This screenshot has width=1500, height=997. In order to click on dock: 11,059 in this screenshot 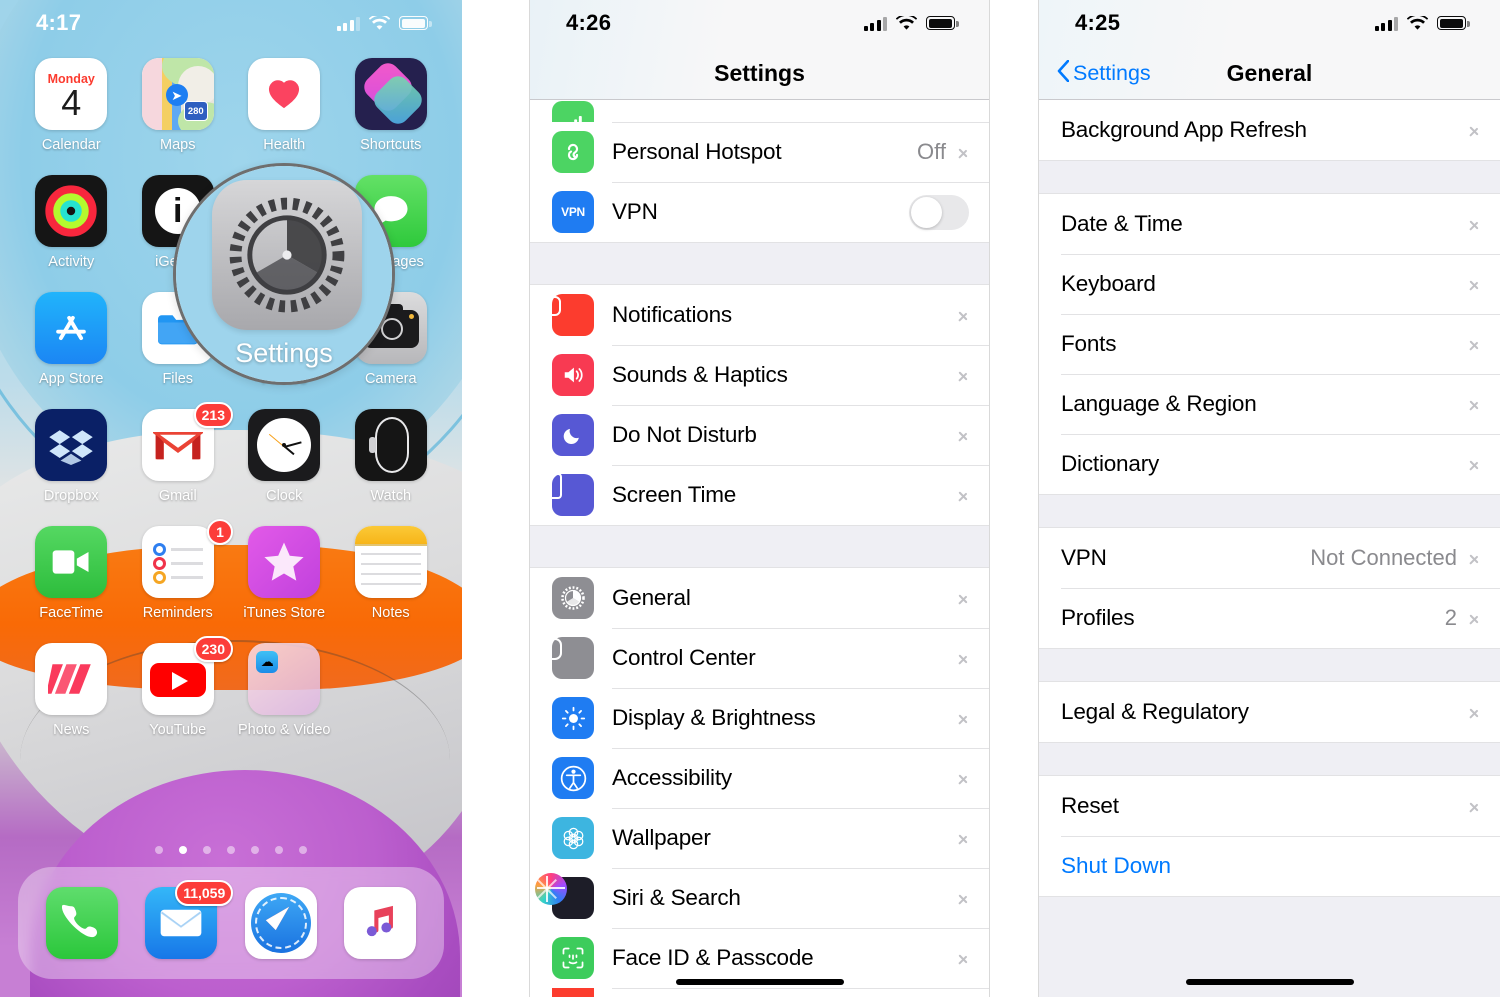, I will do `click(231, 923)`.